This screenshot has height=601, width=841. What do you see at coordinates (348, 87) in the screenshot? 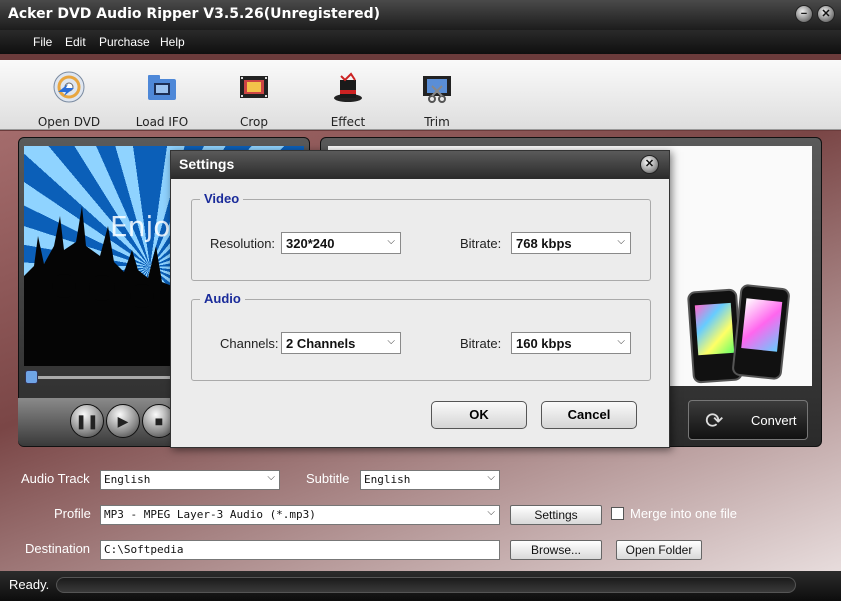
I see `magic-hat-icon` at bounding box center [348, 87].